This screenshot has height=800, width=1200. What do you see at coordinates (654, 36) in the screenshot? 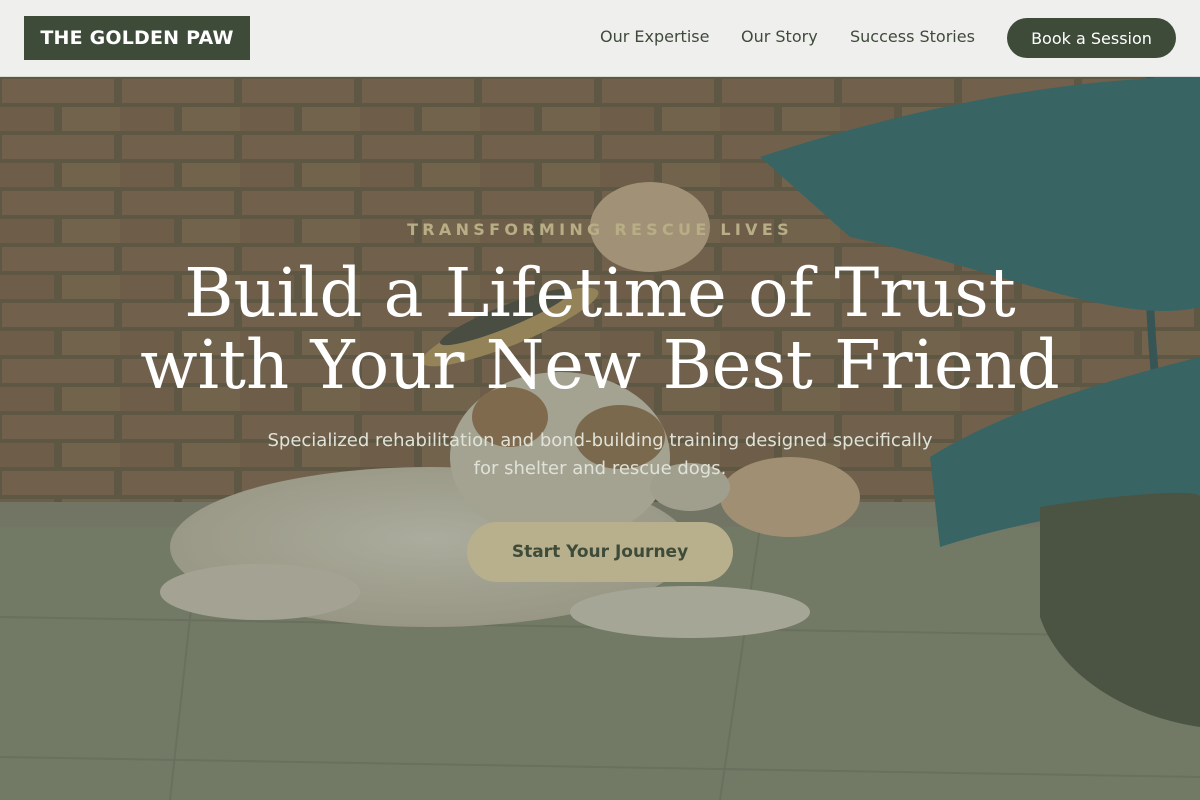
I see `nav-link-our-expertise: Our Expertise` at bounding box center [654, 36].